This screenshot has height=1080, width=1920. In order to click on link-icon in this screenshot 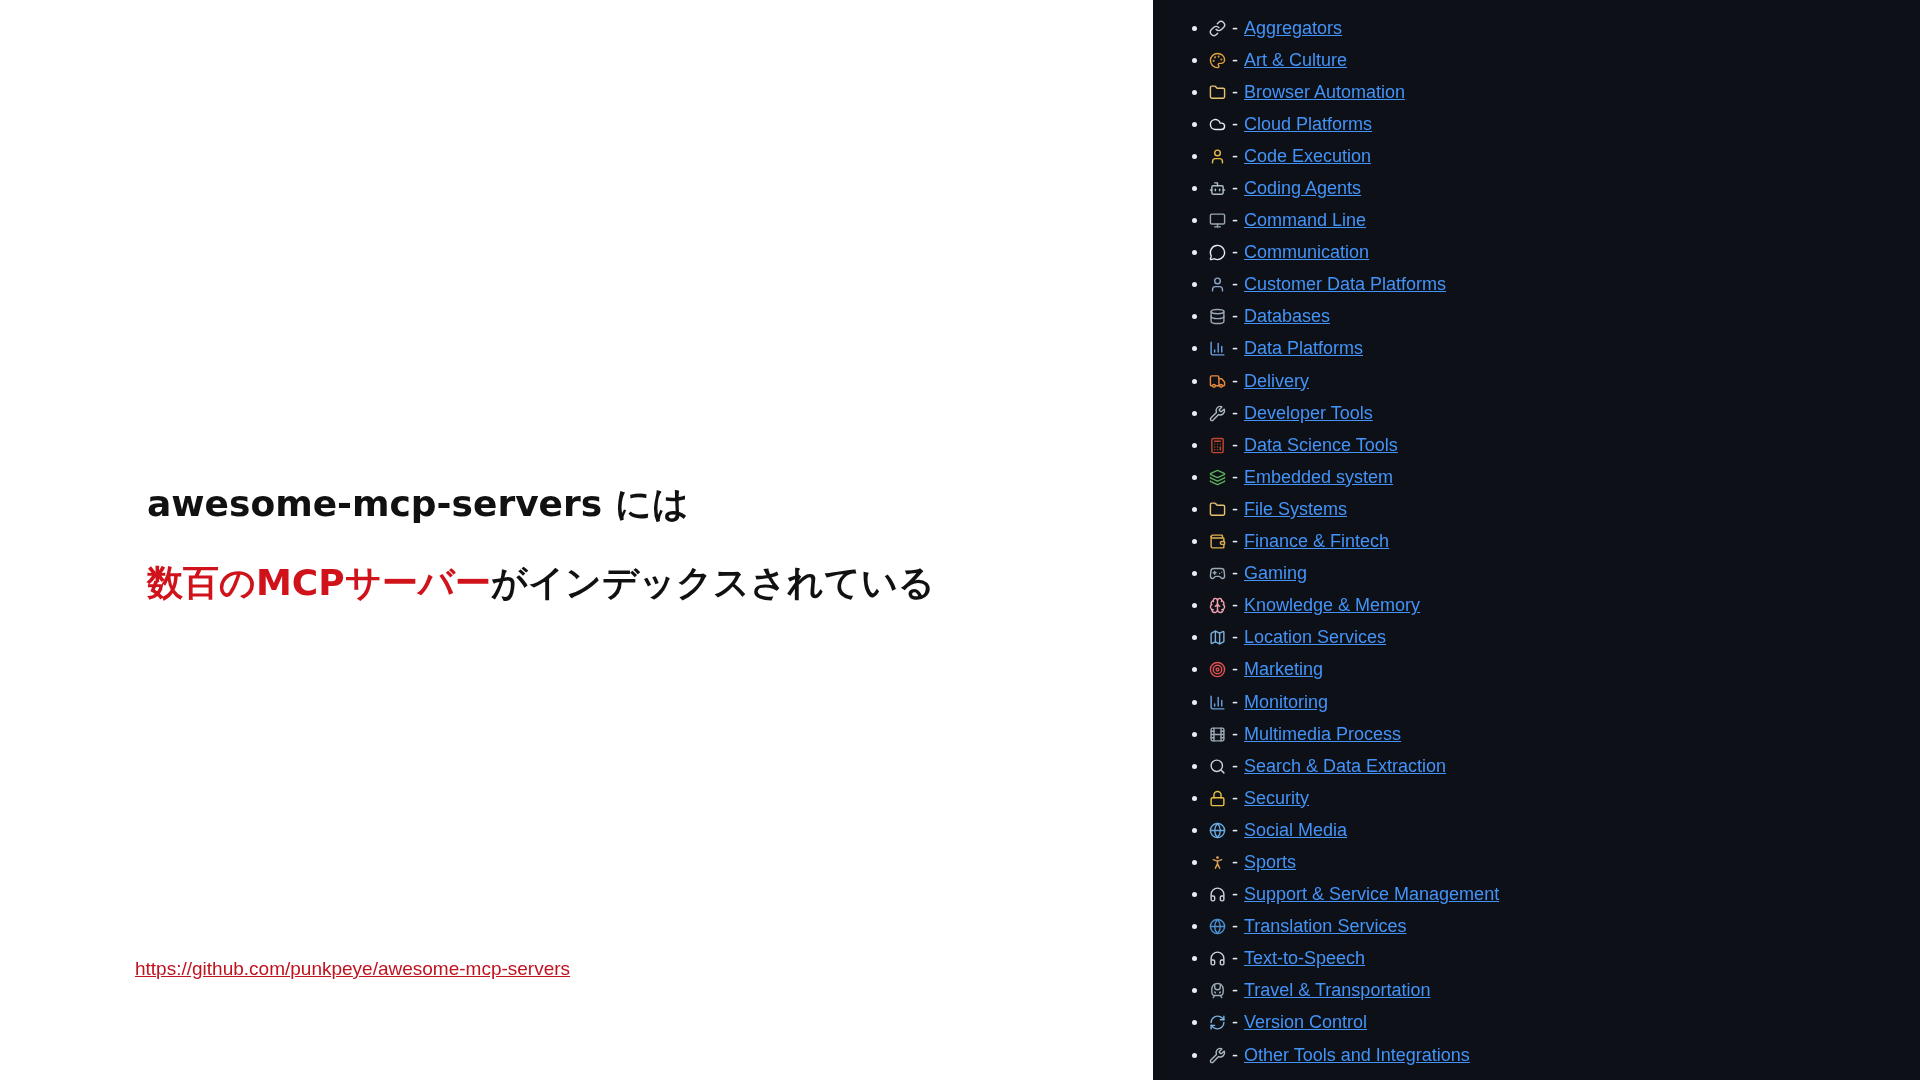, I will do `click(1217, 28)`.